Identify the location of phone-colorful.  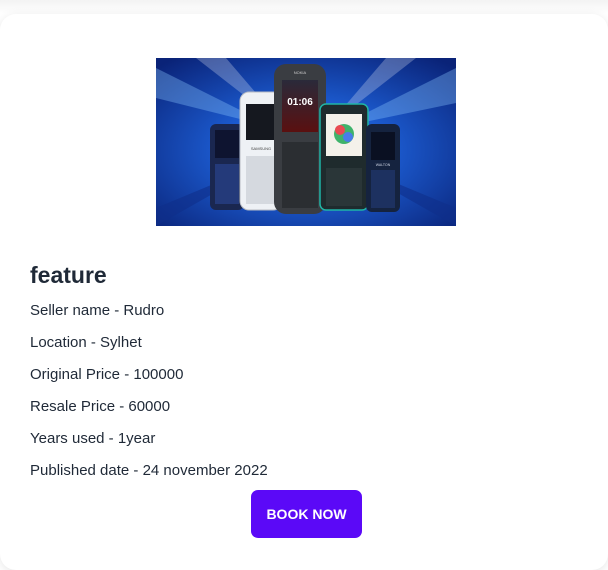
(344, 157).